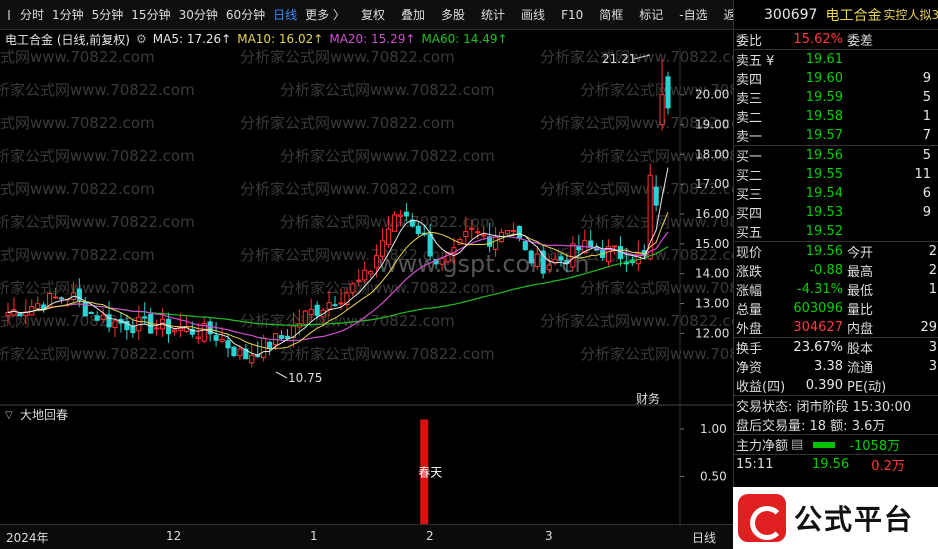 The height and width of the screenshot is (549, 938). Describe the element at coordinates (712, 304) in the screenshot. I see `price-tick-label: 13.00` at that location.